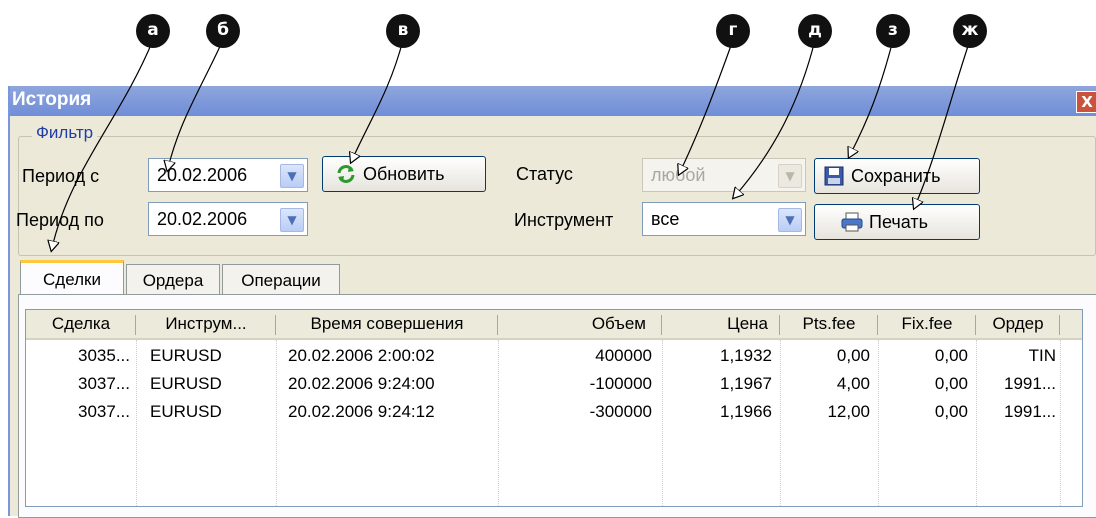 The image size is (1096, 518). What do you see at coordinates (717, 356) in the screenshot?
I see `table-row-1-price: 1,1932` at bounding box center [717, 356].